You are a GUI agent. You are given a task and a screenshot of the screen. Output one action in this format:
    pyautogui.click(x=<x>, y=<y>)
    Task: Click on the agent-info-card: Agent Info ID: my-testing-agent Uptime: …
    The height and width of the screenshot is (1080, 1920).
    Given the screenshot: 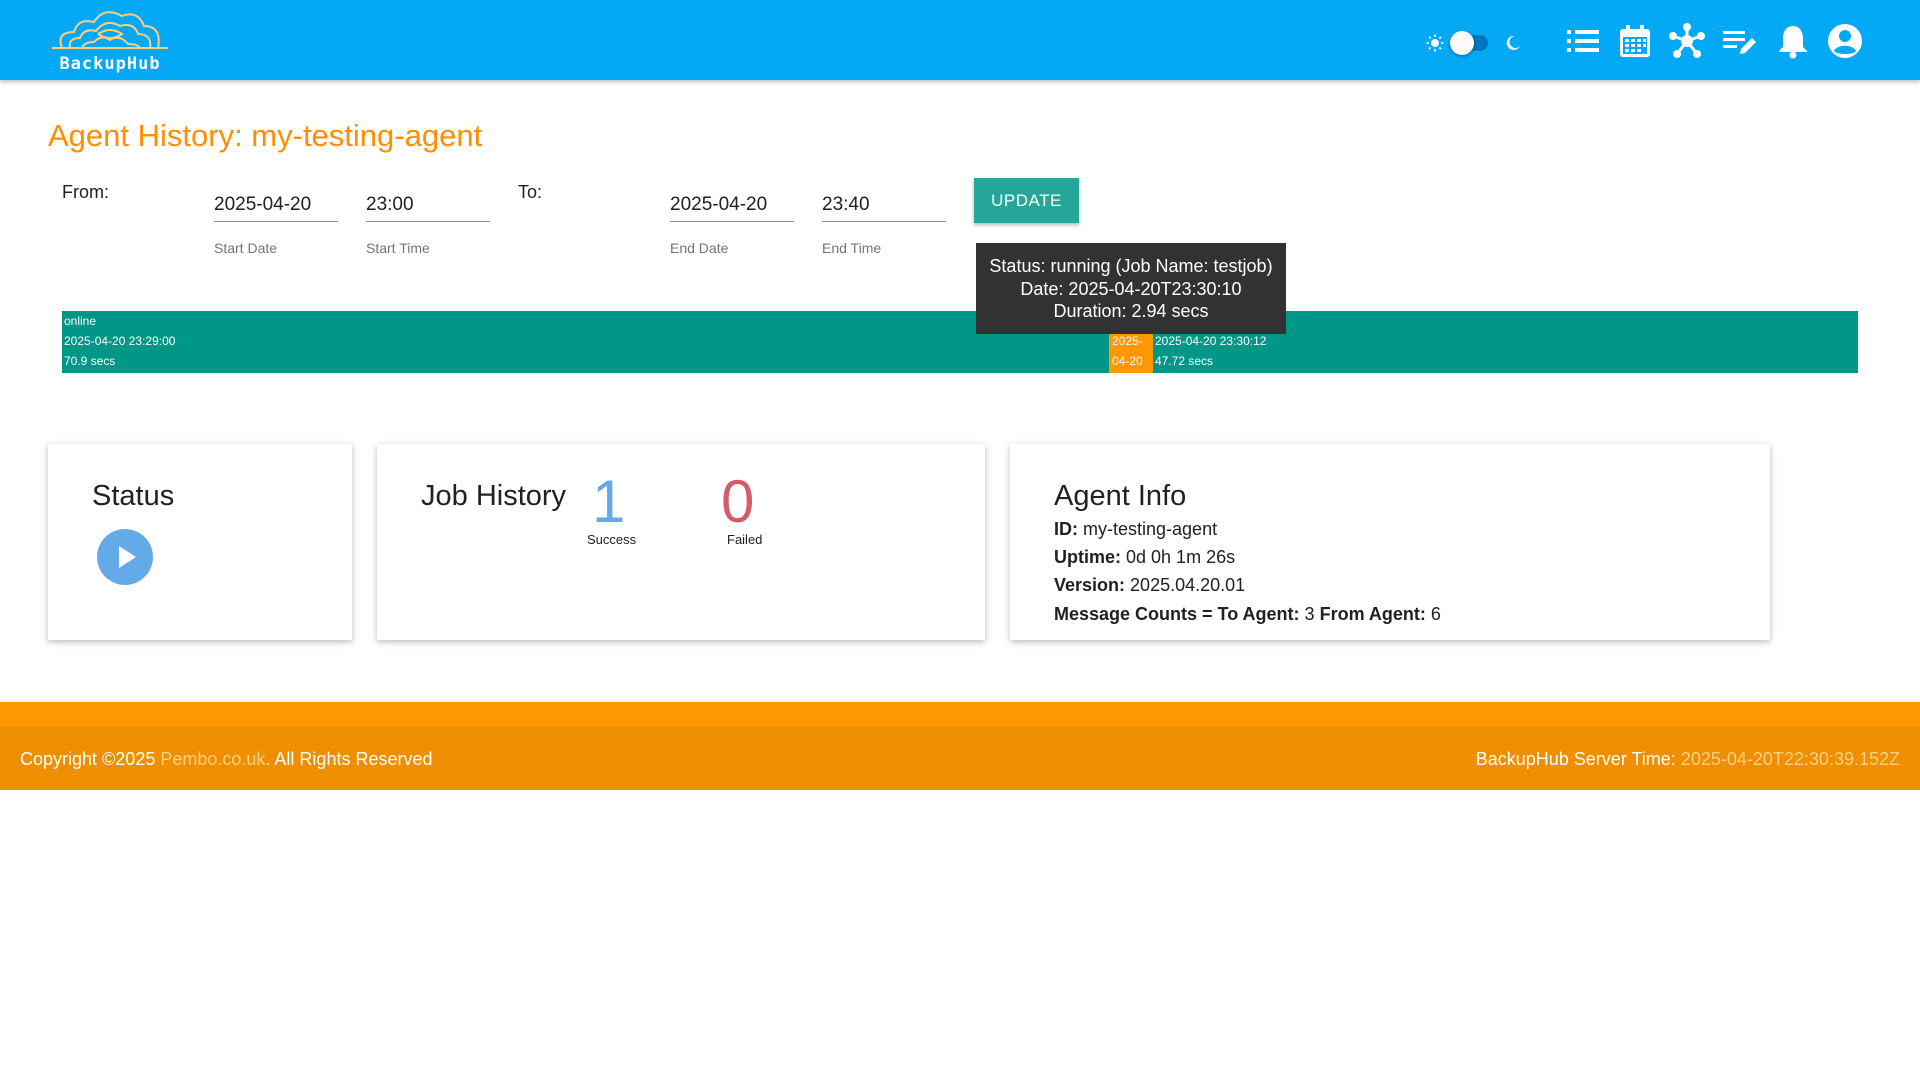 What is the action you would take?
    pyautogui.click(x=1390, y=542)
    